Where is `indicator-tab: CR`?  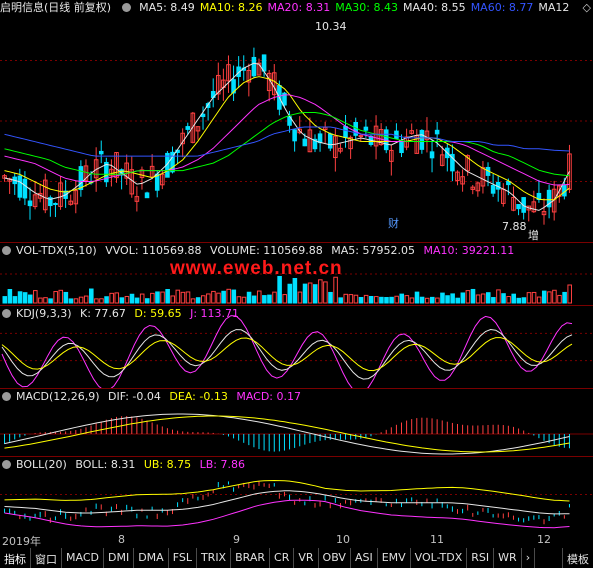 indicator-tab: CR is located at coordinates (282, 558).